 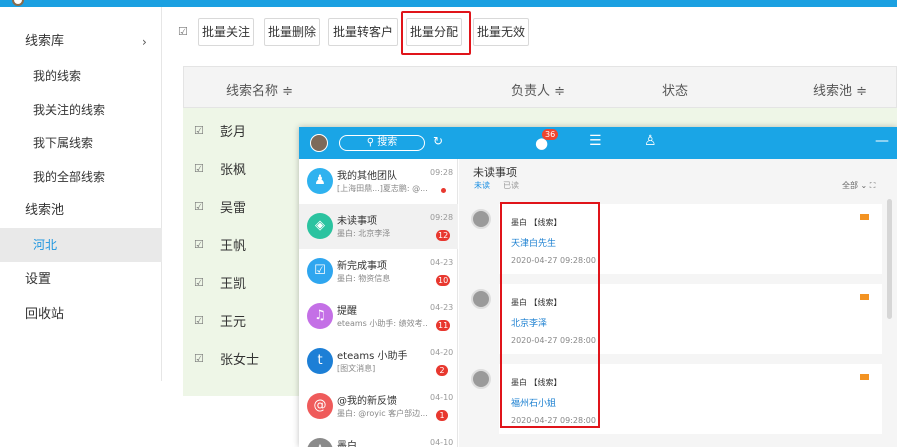 I want to click on conversation-item: ♫ 提醒 eteams 小助手: 绩效考... 04-23 11, so click(x=378, y=316).